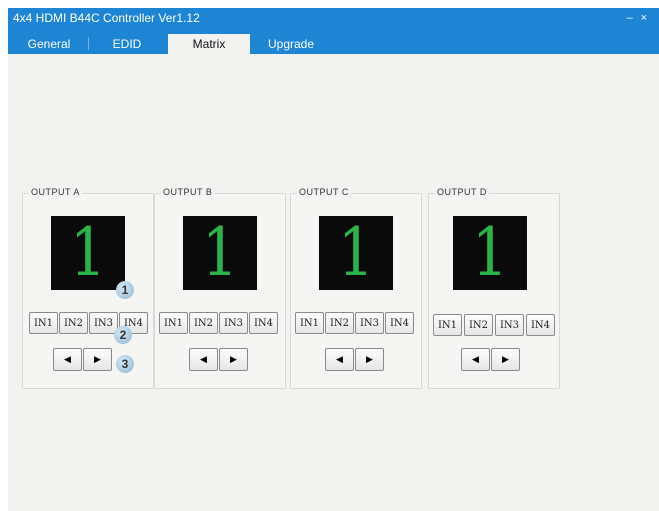  What do you see at coordinates (509, 325) in the screenshot?
I see `output-d-in3-button: IN3` at bounding box center [509, 325].